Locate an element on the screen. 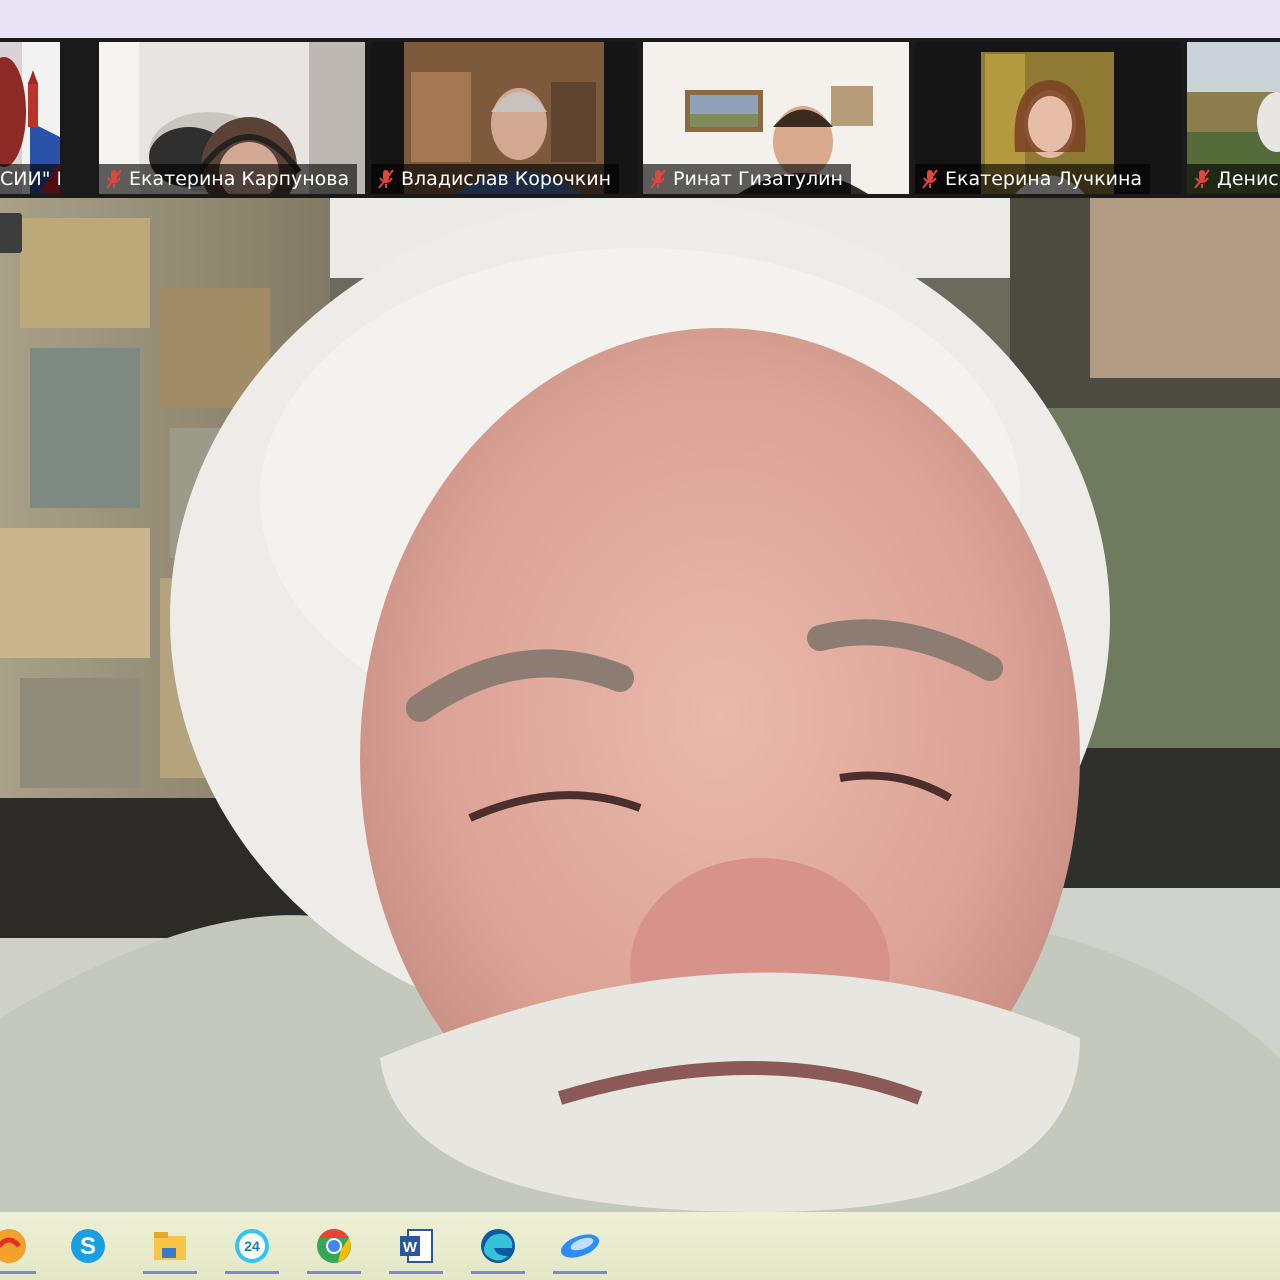  window-top-bar is located at coordinates (640, 19).